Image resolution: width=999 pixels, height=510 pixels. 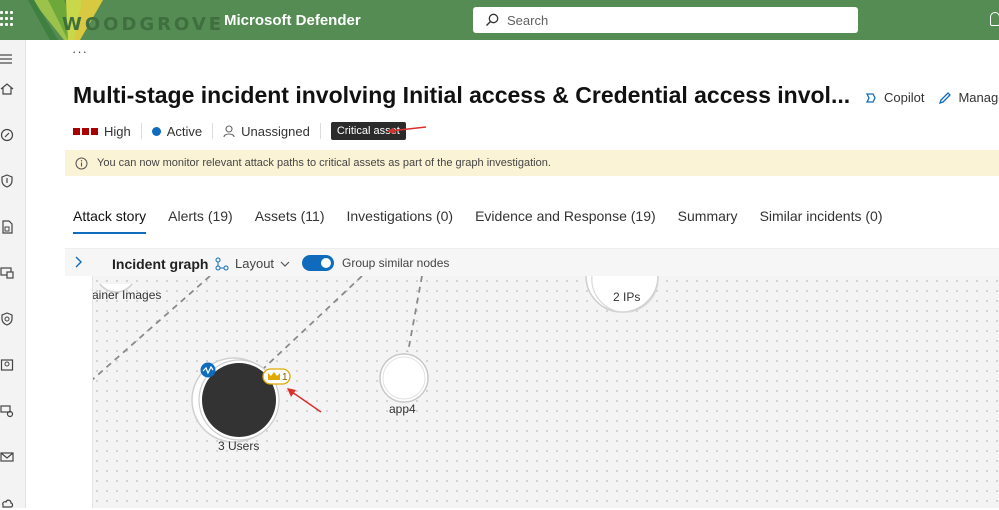 I want to click on users-label: 3 Users, so click(x=239, y=446).